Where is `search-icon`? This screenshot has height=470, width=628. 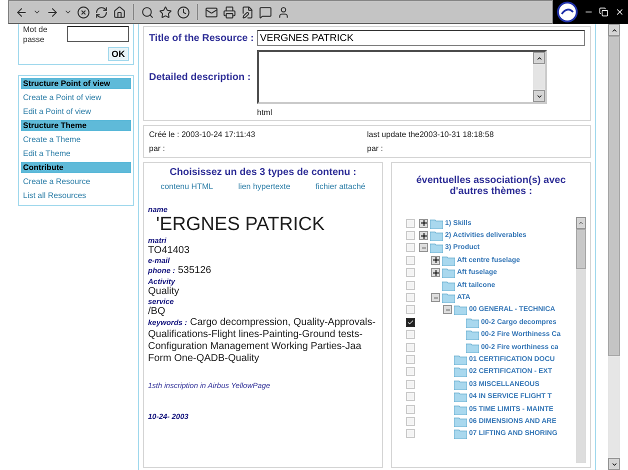 search-icon is located at coordinates (147, 12).